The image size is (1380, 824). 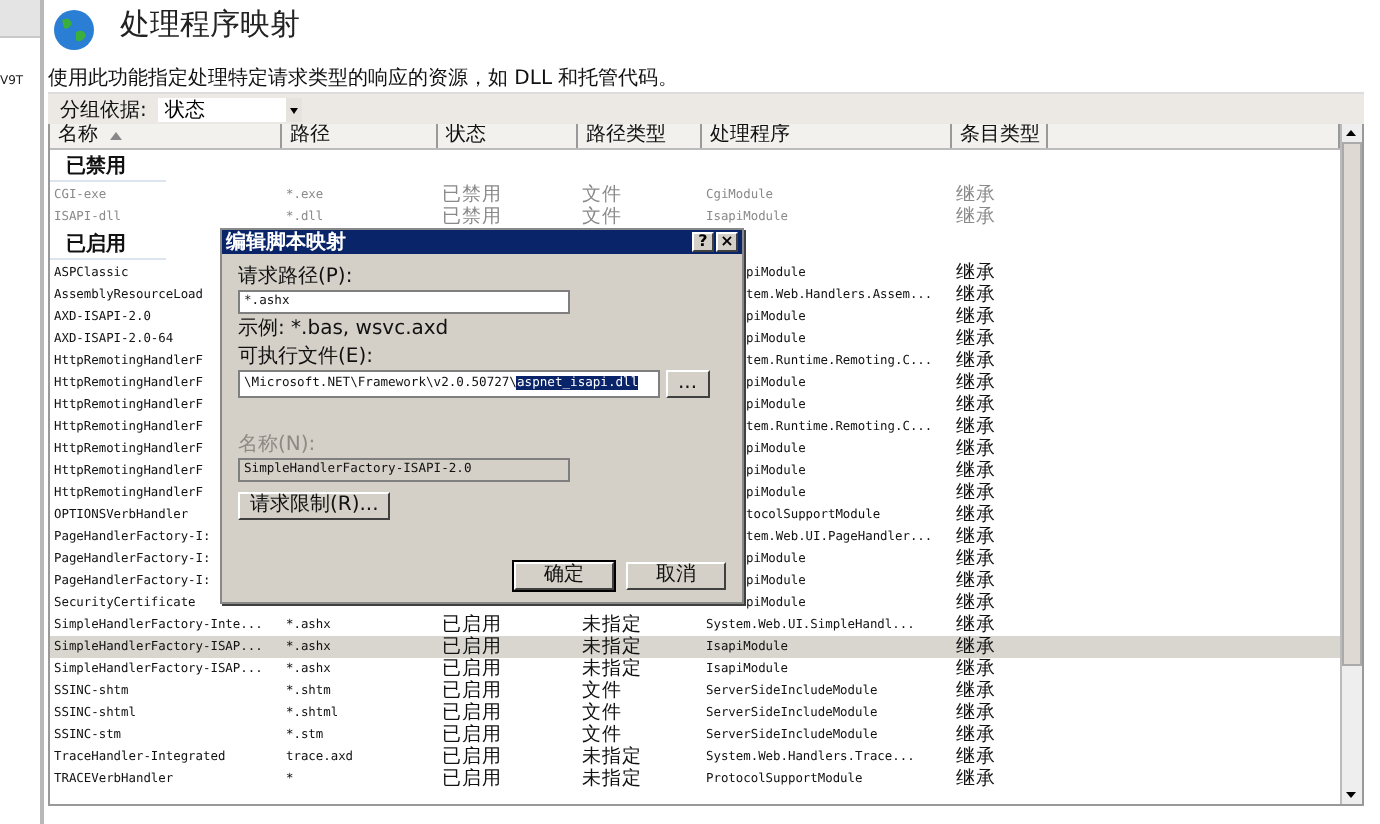 What do you see at coordinates (108, 245) in the screenshot?
I see `group-heading: 已启用` at bounding box center [108, 245].